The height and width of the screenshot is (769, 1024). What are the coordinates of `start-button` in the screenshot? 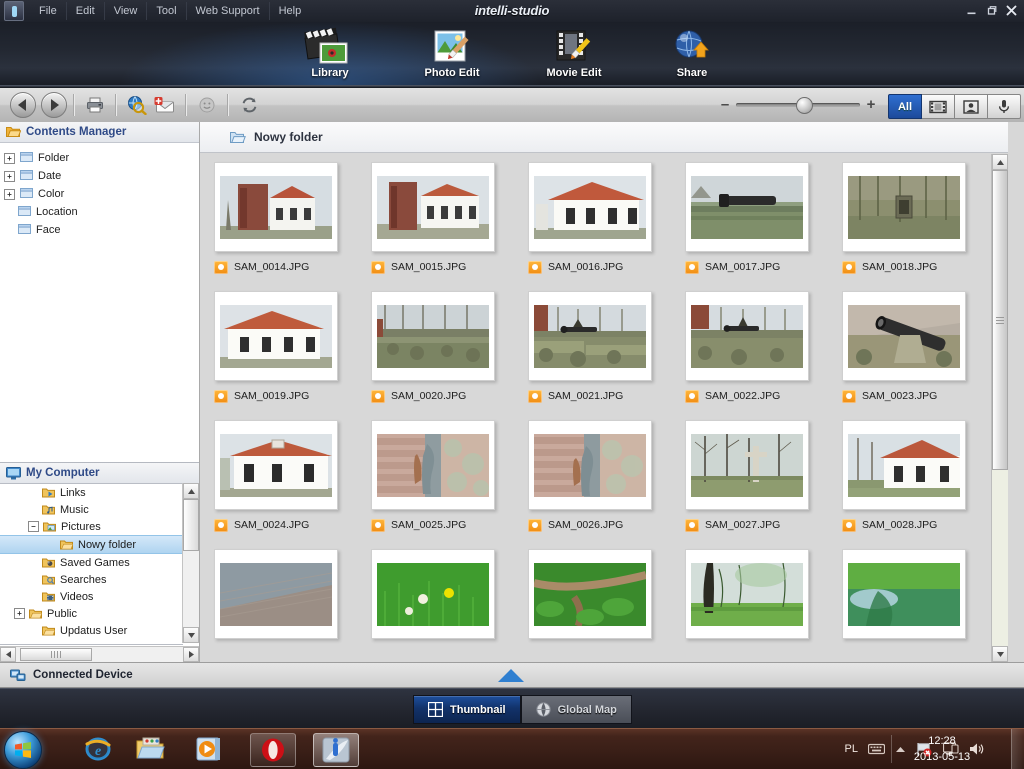 It's located at (23, 750).